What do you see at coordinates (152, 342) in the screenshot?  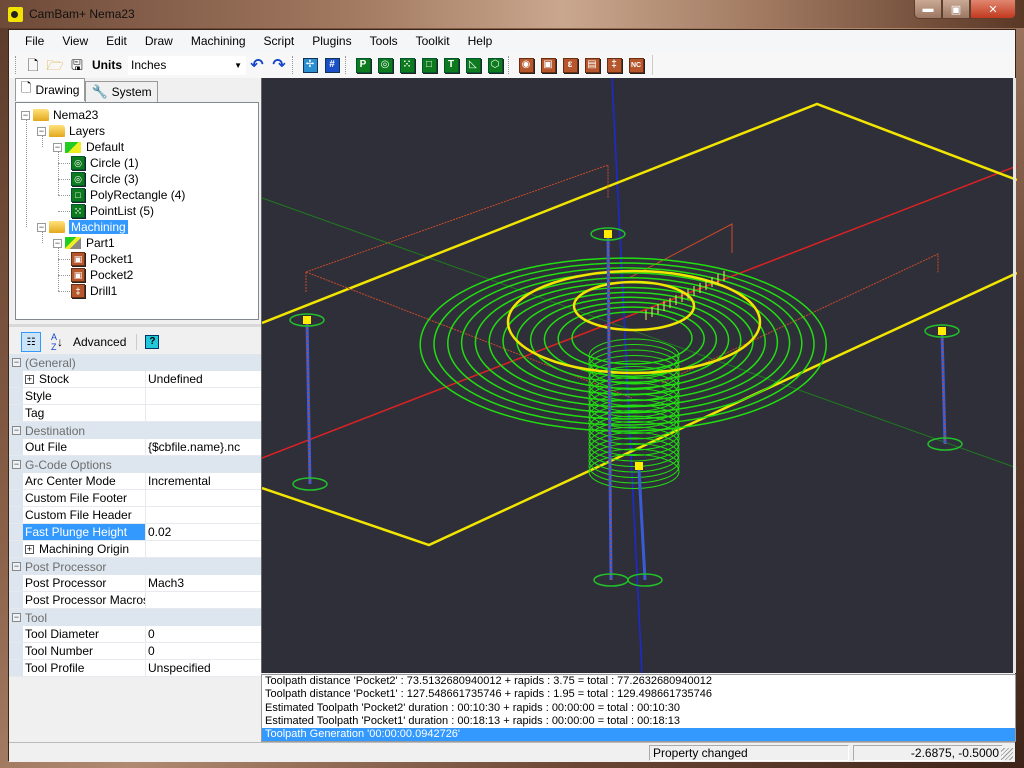 I see `help-icon: ?` at bounding box center [152, 342].